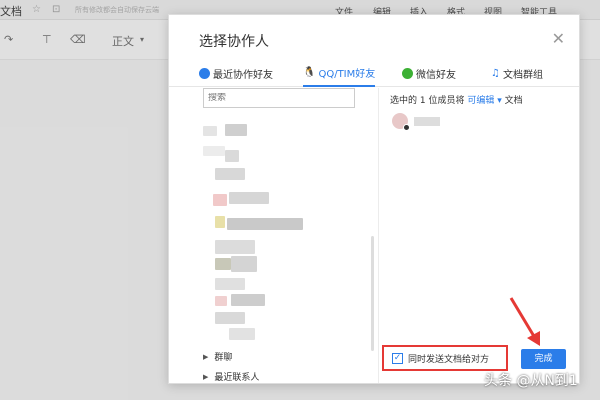 The height and width of the screenshot is (400, 600). What do you see at coordinates (531, 381) in the screenshot?
I see `watermark: 头条 @从N到1` at bounding box center [531, 381].